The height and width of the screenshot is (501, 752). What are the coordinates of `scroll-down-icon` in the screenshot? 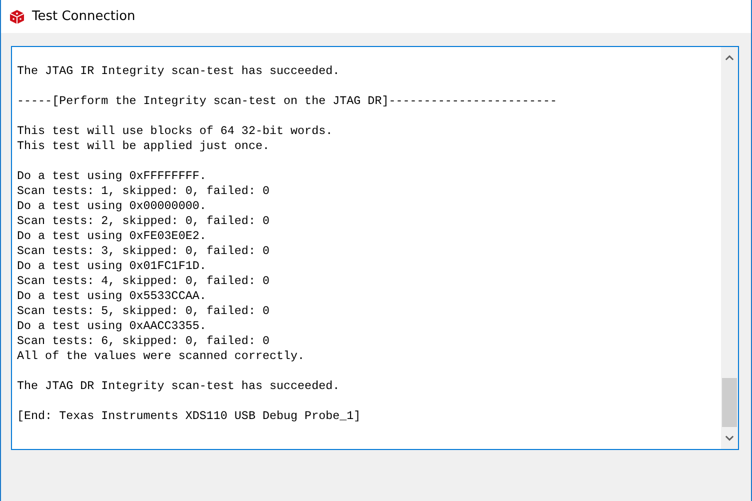 It's located at (729, 438).